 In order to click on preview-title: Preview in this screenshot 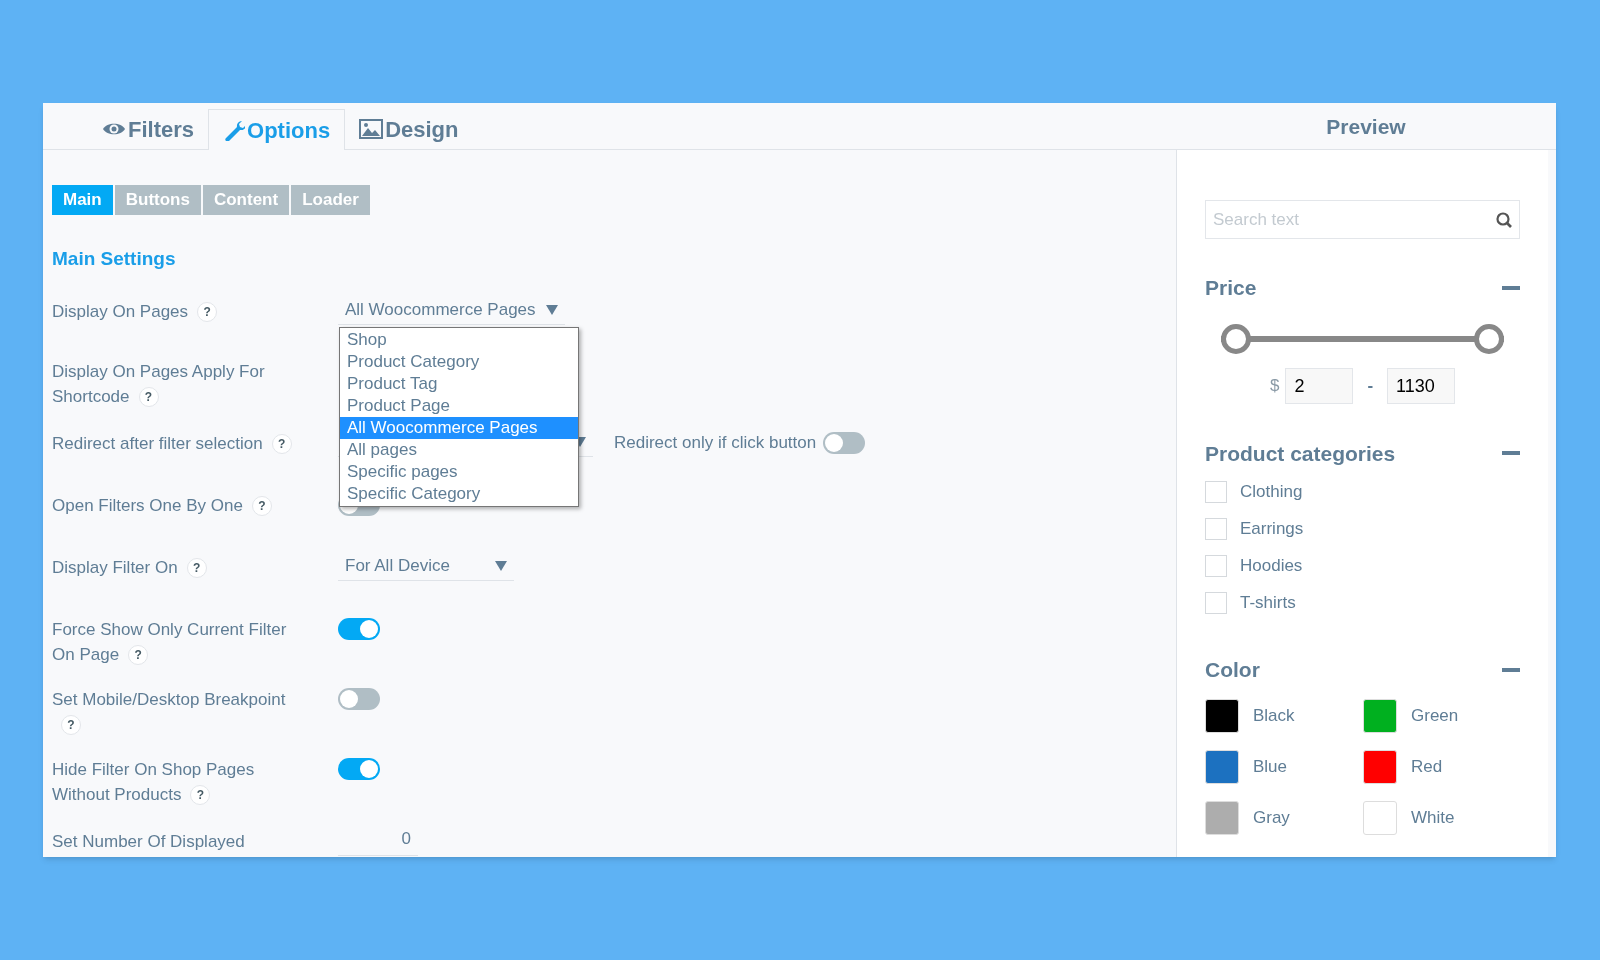, I will do `click(1366, 127)`.